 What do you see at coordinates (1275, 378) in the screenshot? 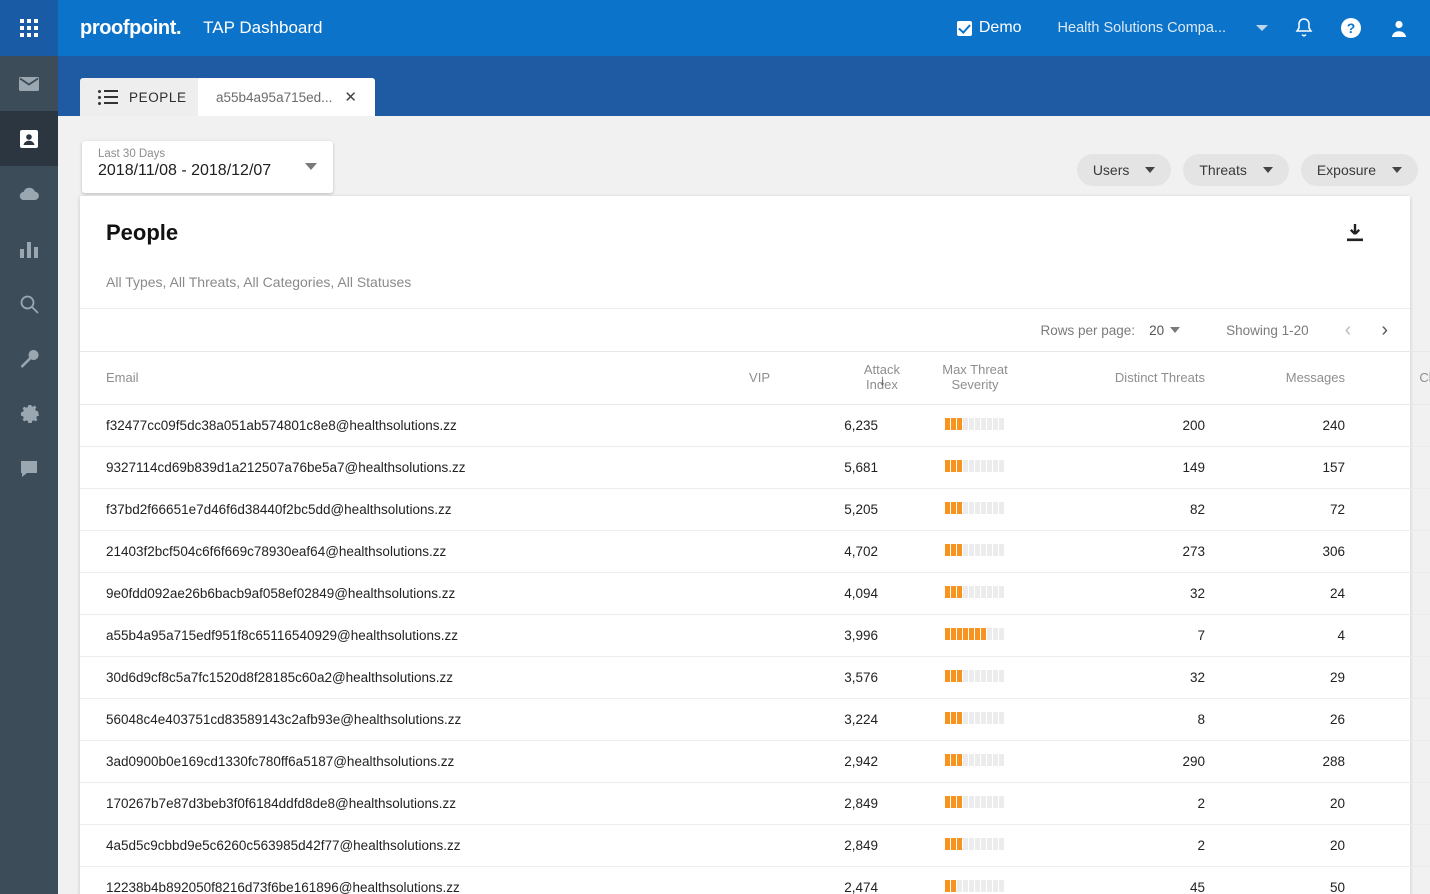
I see `column-header-messages: Messages` at bounding box center [1275, 378].